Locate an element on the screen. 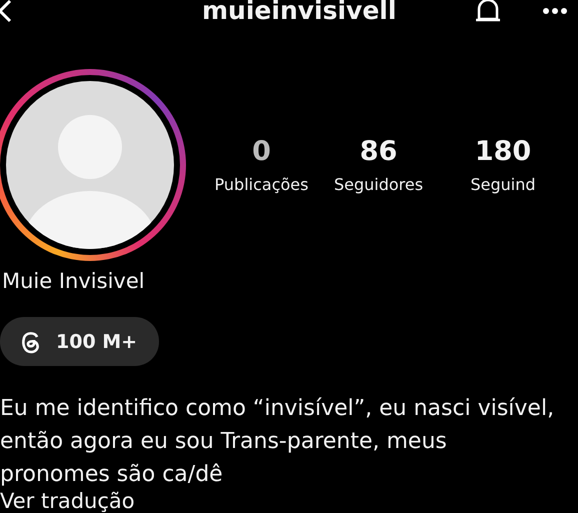  threads-badge: 100 M+ is located at coordinates (80, 341).